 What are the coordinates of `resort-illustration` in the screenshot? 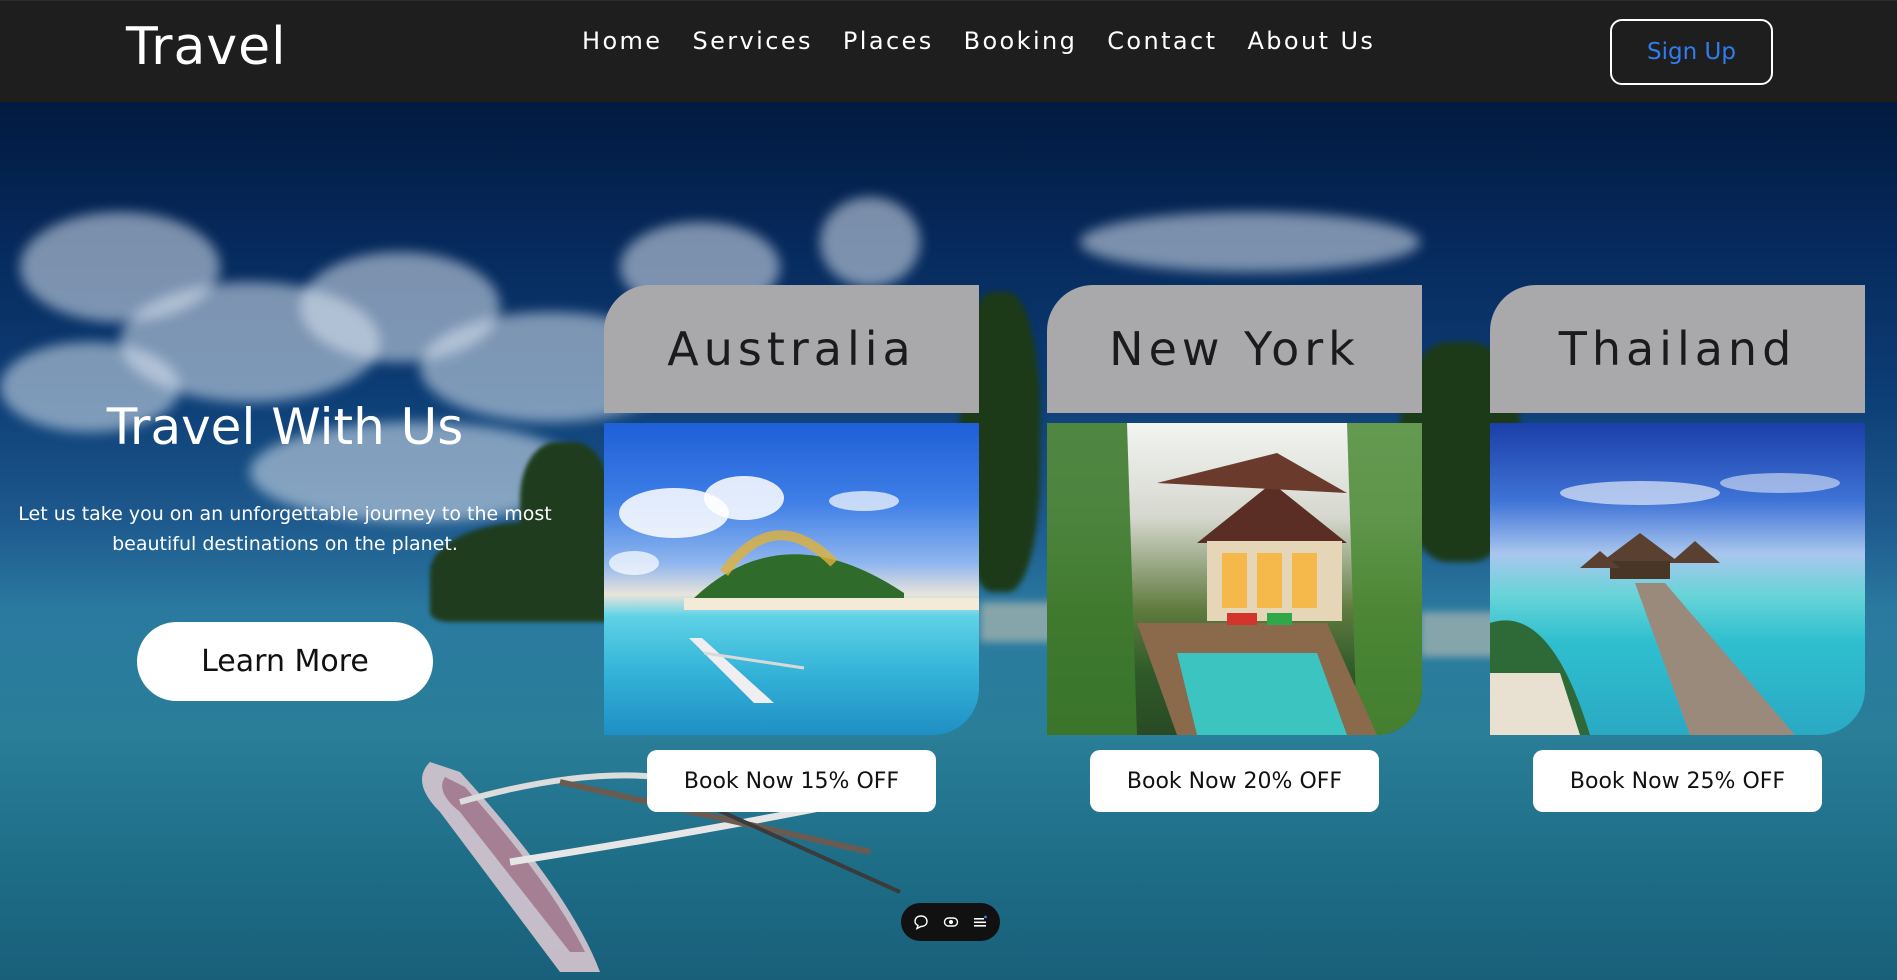 It's located at (1234, 579).